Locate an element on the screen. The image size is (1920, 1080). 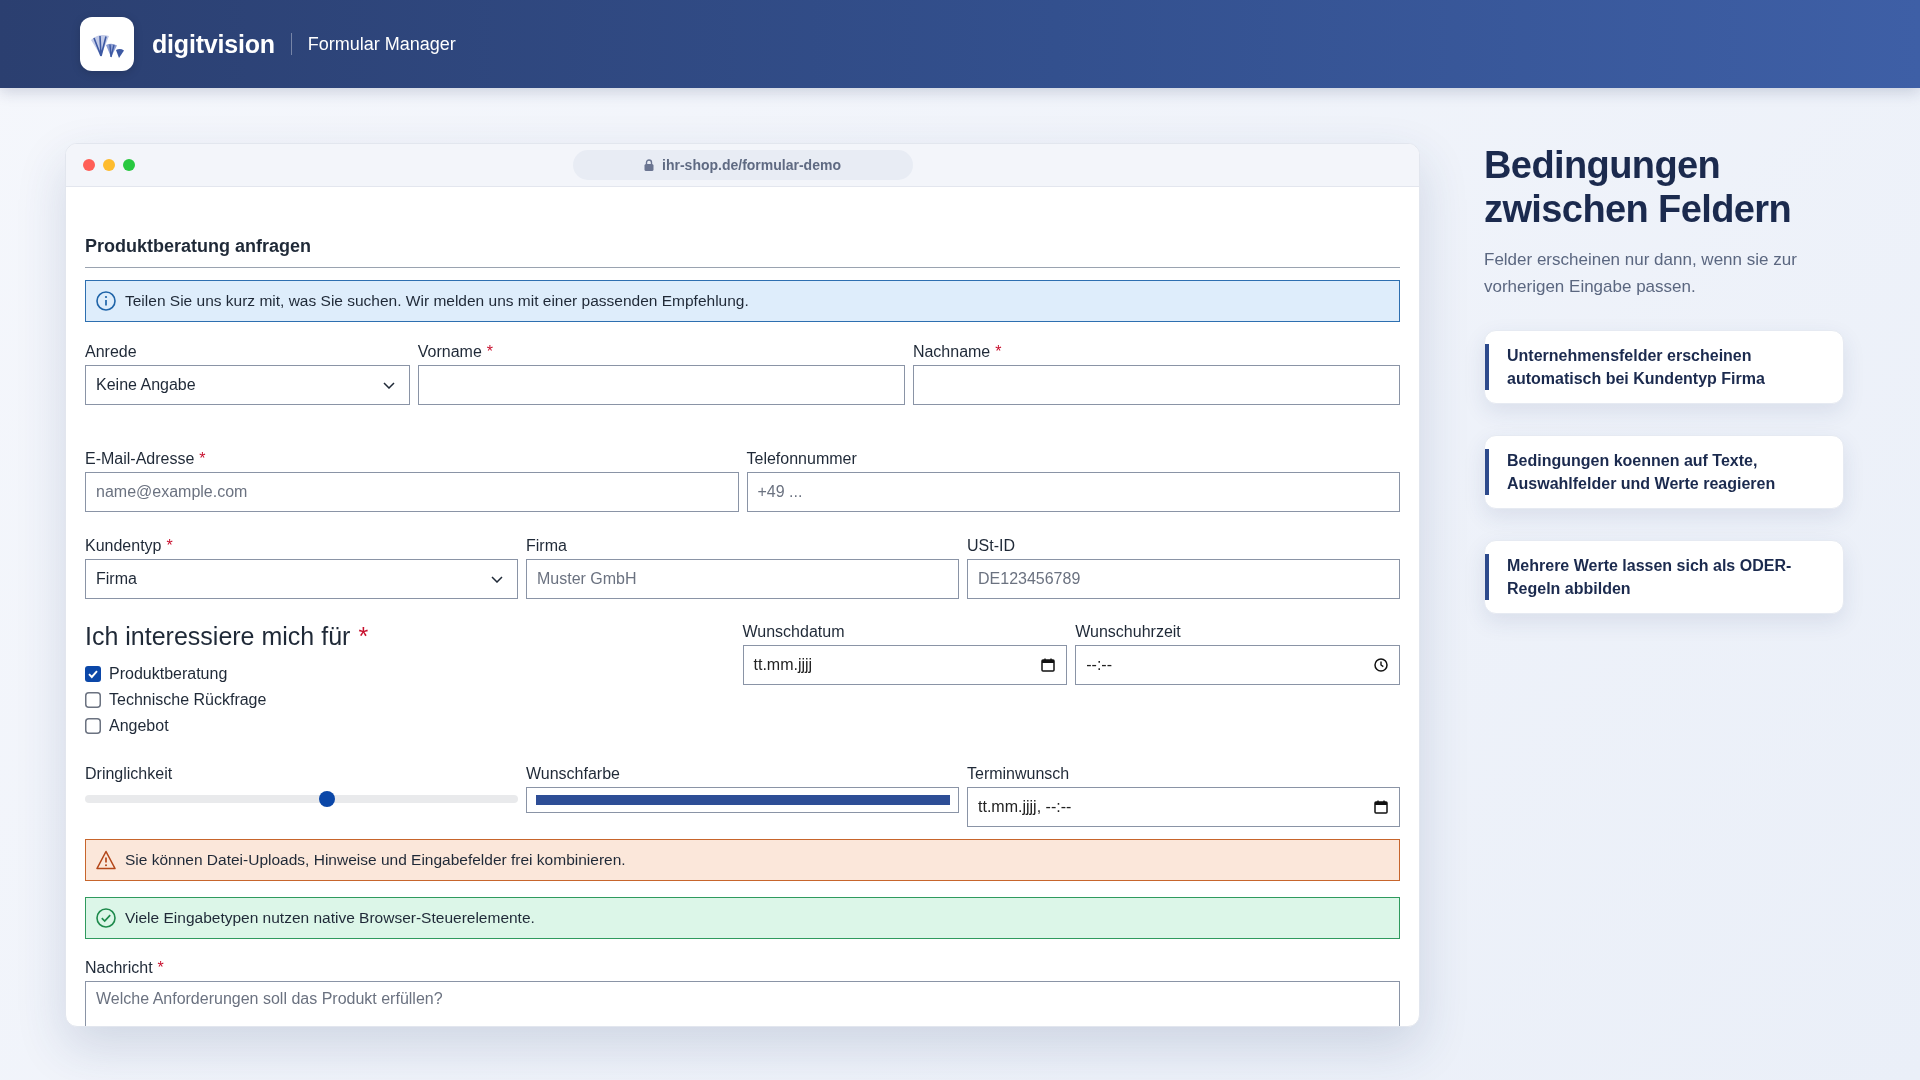
date-field: tt.mm.jjjj is located at coordinates (905, 665).